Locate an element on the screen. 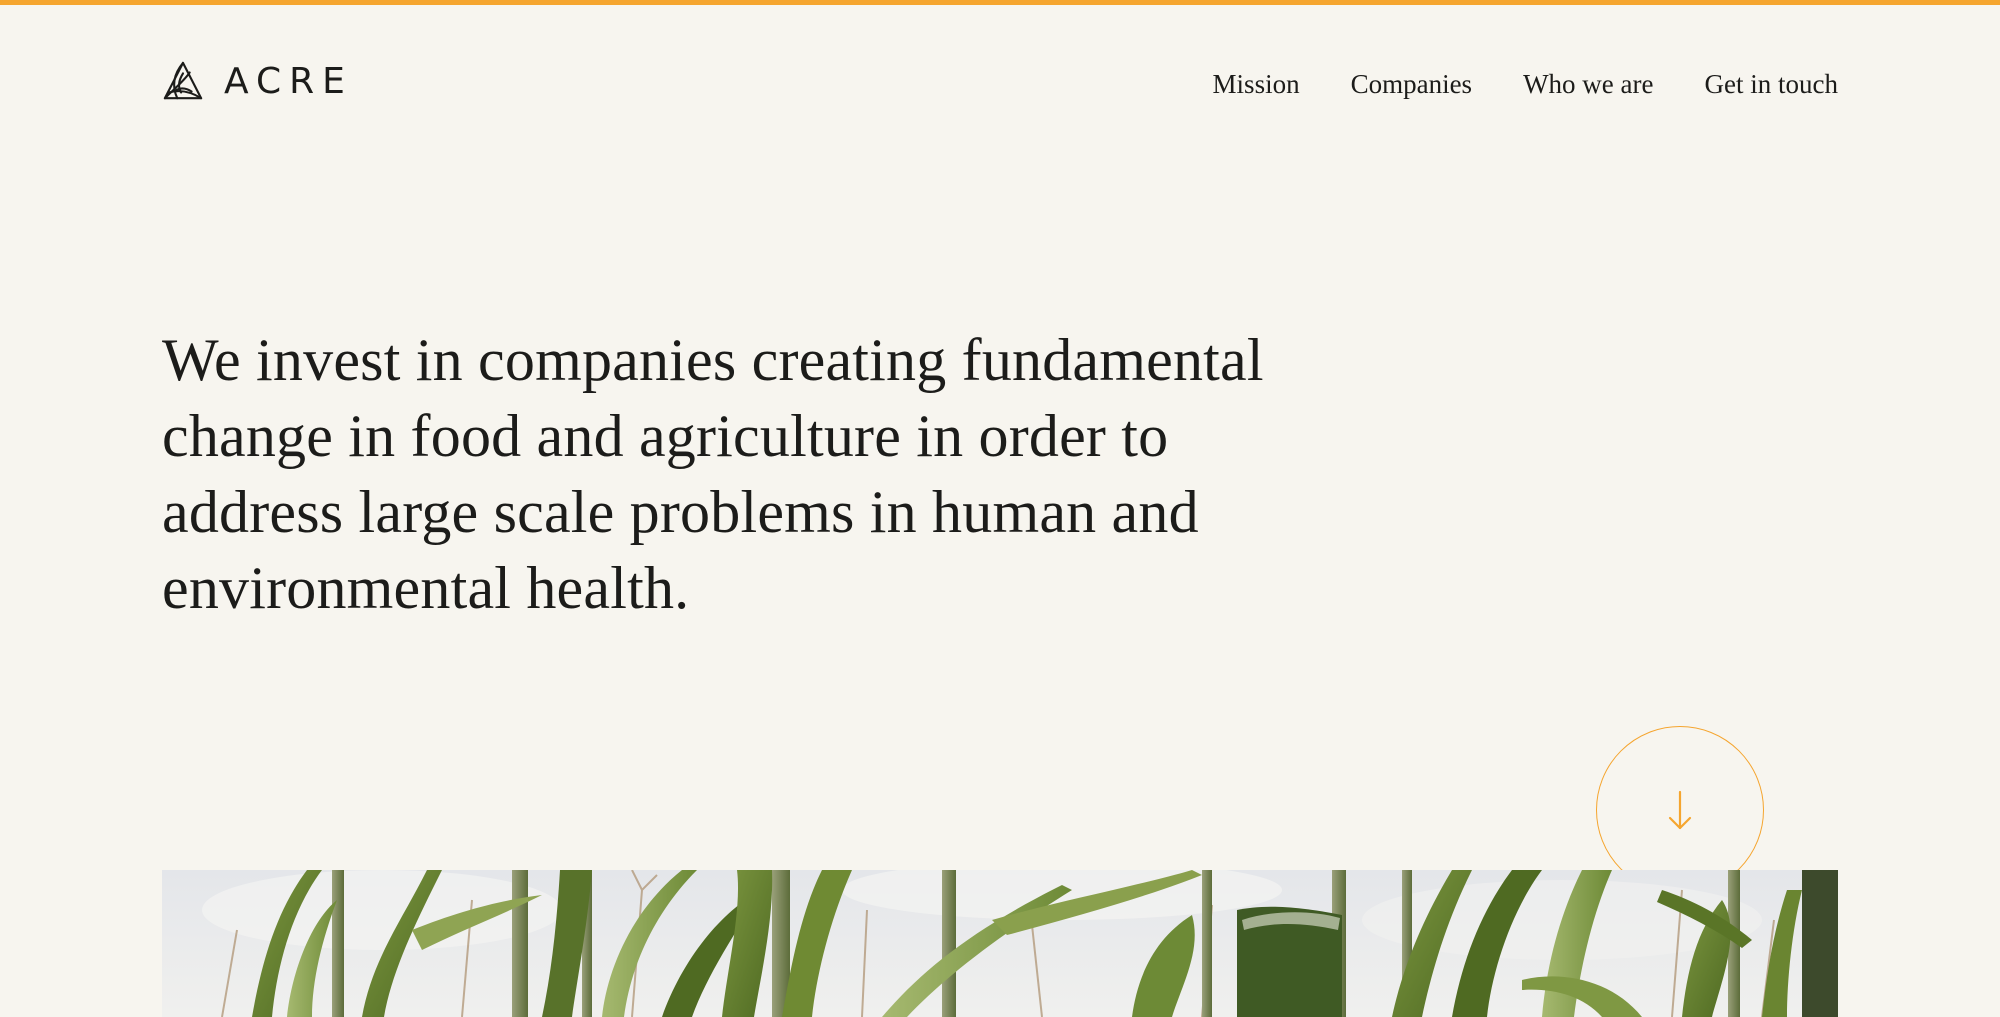  corn-field-photo is located at coordinates (1000, 943).